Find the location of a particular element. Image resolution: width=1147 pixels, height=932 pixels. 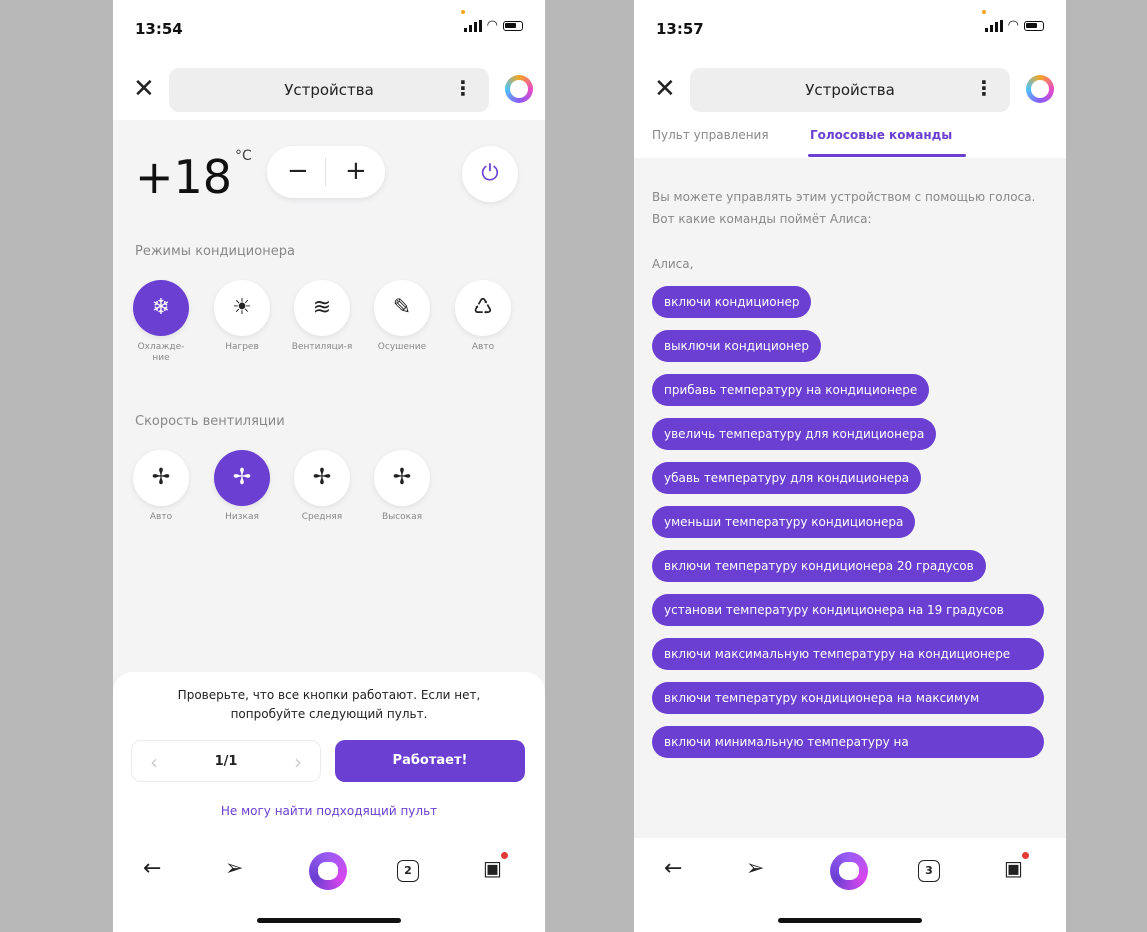

stepper-divider is located at coordinates (325, 172).